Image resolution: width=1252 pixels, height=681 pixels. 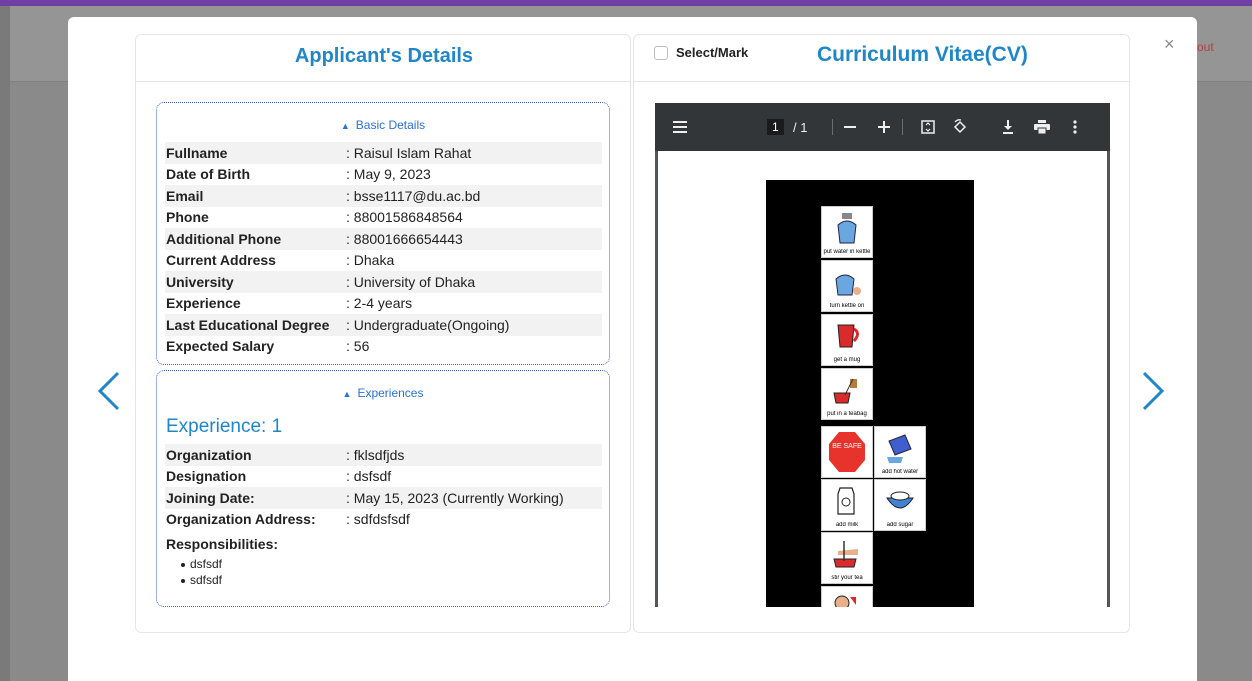 I want to click on list-item: sdfsdf, so click(x=395, y=581).